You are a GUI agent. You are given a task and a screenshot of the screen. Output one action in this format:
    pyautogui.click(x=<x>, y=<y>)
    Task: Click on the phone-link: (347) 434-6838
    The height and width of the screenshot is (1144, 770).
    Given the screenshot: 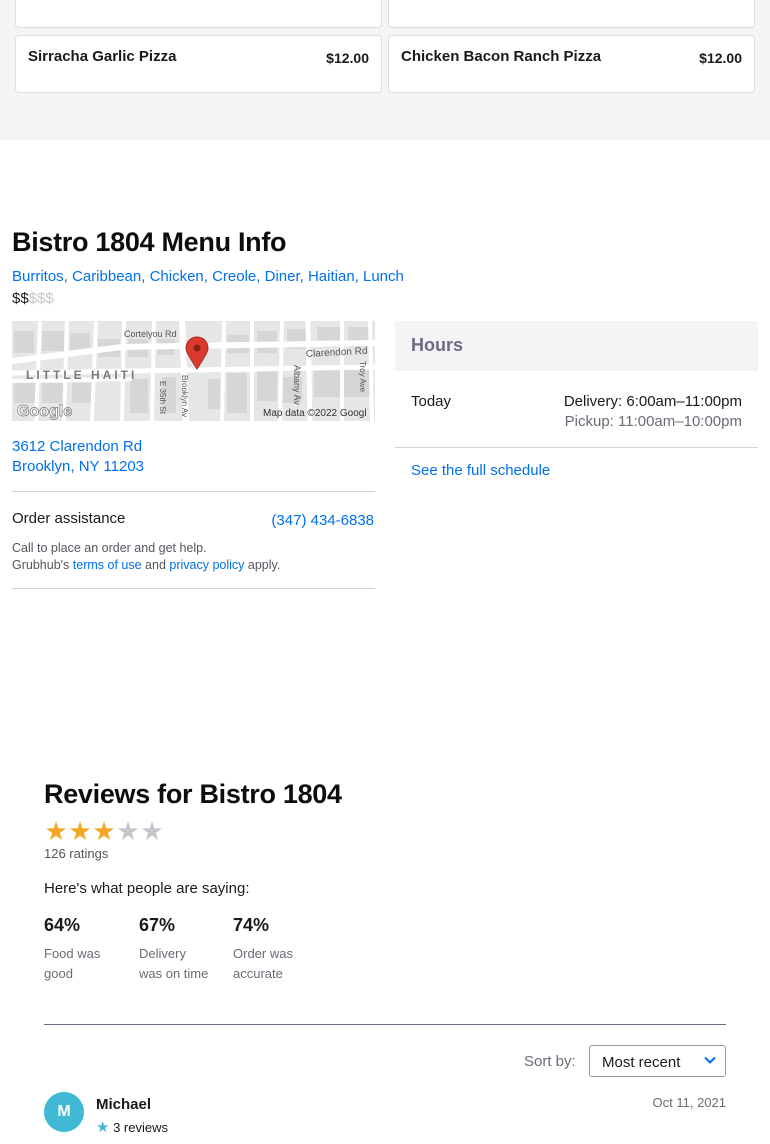 What is the action you would take?
    pyautogui.click(x=322, y=520)
    